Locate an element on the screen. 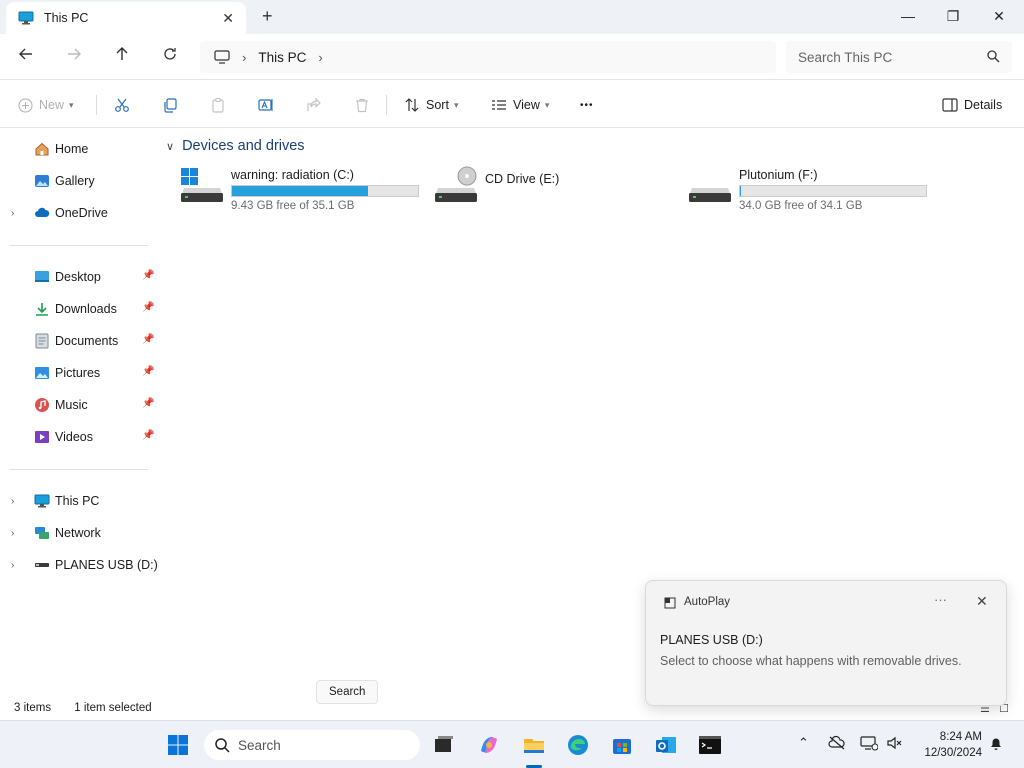 This screenshot has width=1024, height=768. sidebar-item-onedrive: › OneDrive is located at coordinates (80, 213).